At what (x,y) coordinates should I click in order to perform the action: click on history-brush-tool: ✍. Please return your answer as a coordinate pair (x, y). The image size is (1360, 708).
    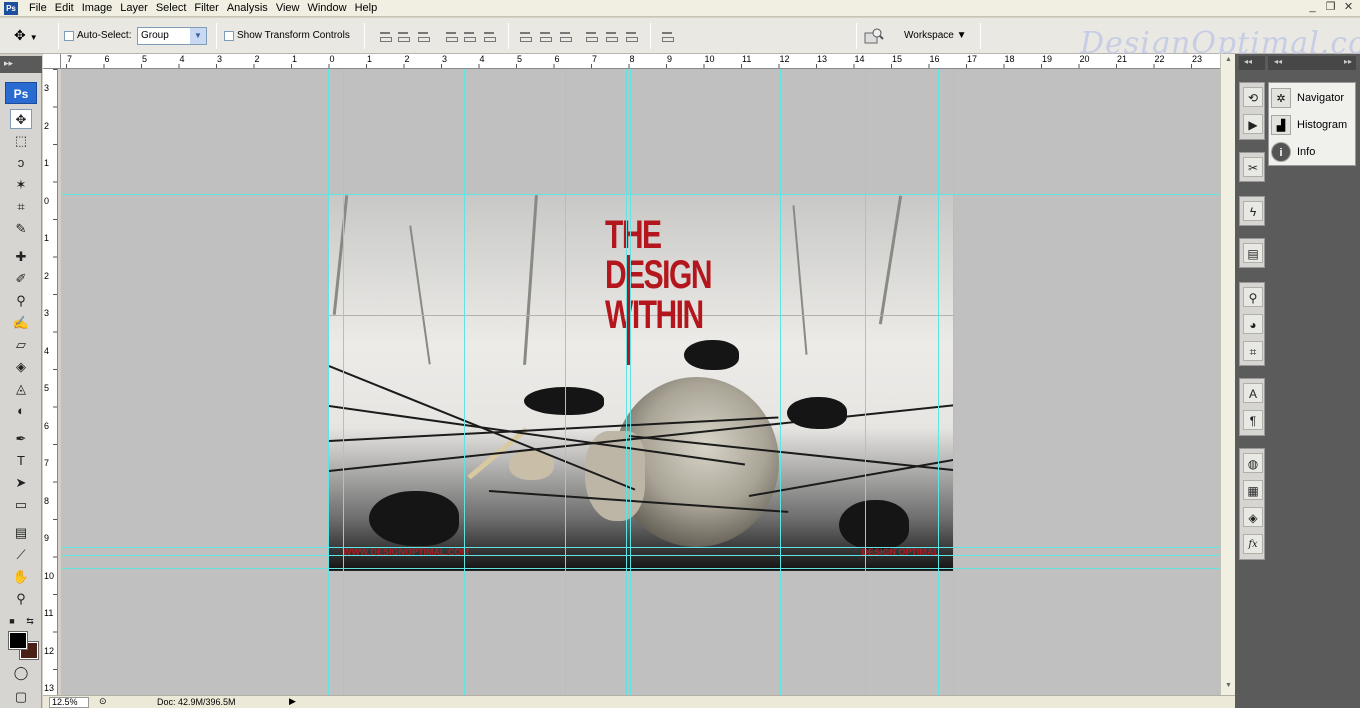
    Looking at the image, I should click on (21, 323).